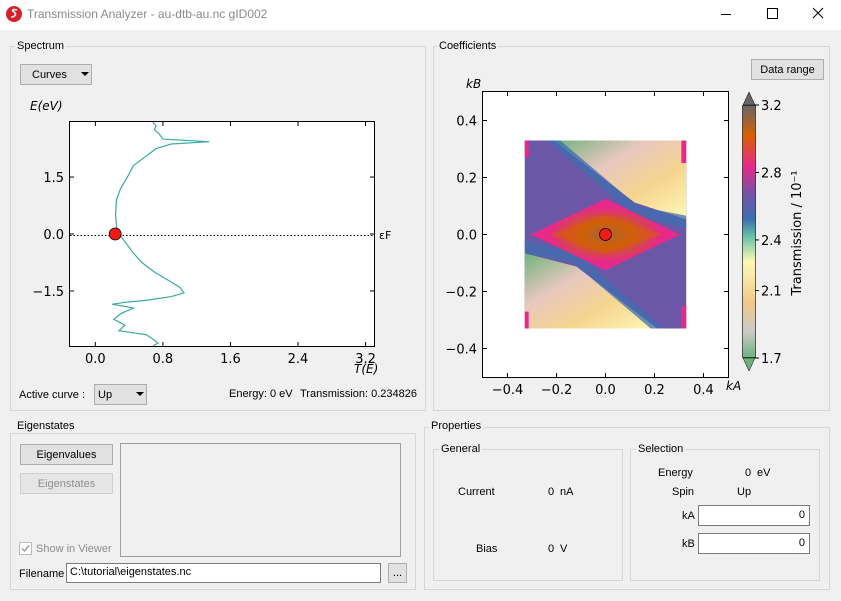  What do you see at coordinates (797, 233) in the screenshot?
I see `colorbar-label: Transmission / 10⁻¹` at bounding box center [797, 233].